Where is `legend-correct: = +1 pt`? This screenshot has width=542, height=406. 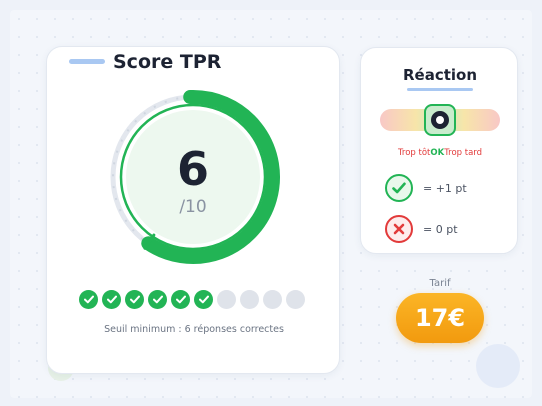 legend-correct: = +1 pt is located at coordinates (426, 188).